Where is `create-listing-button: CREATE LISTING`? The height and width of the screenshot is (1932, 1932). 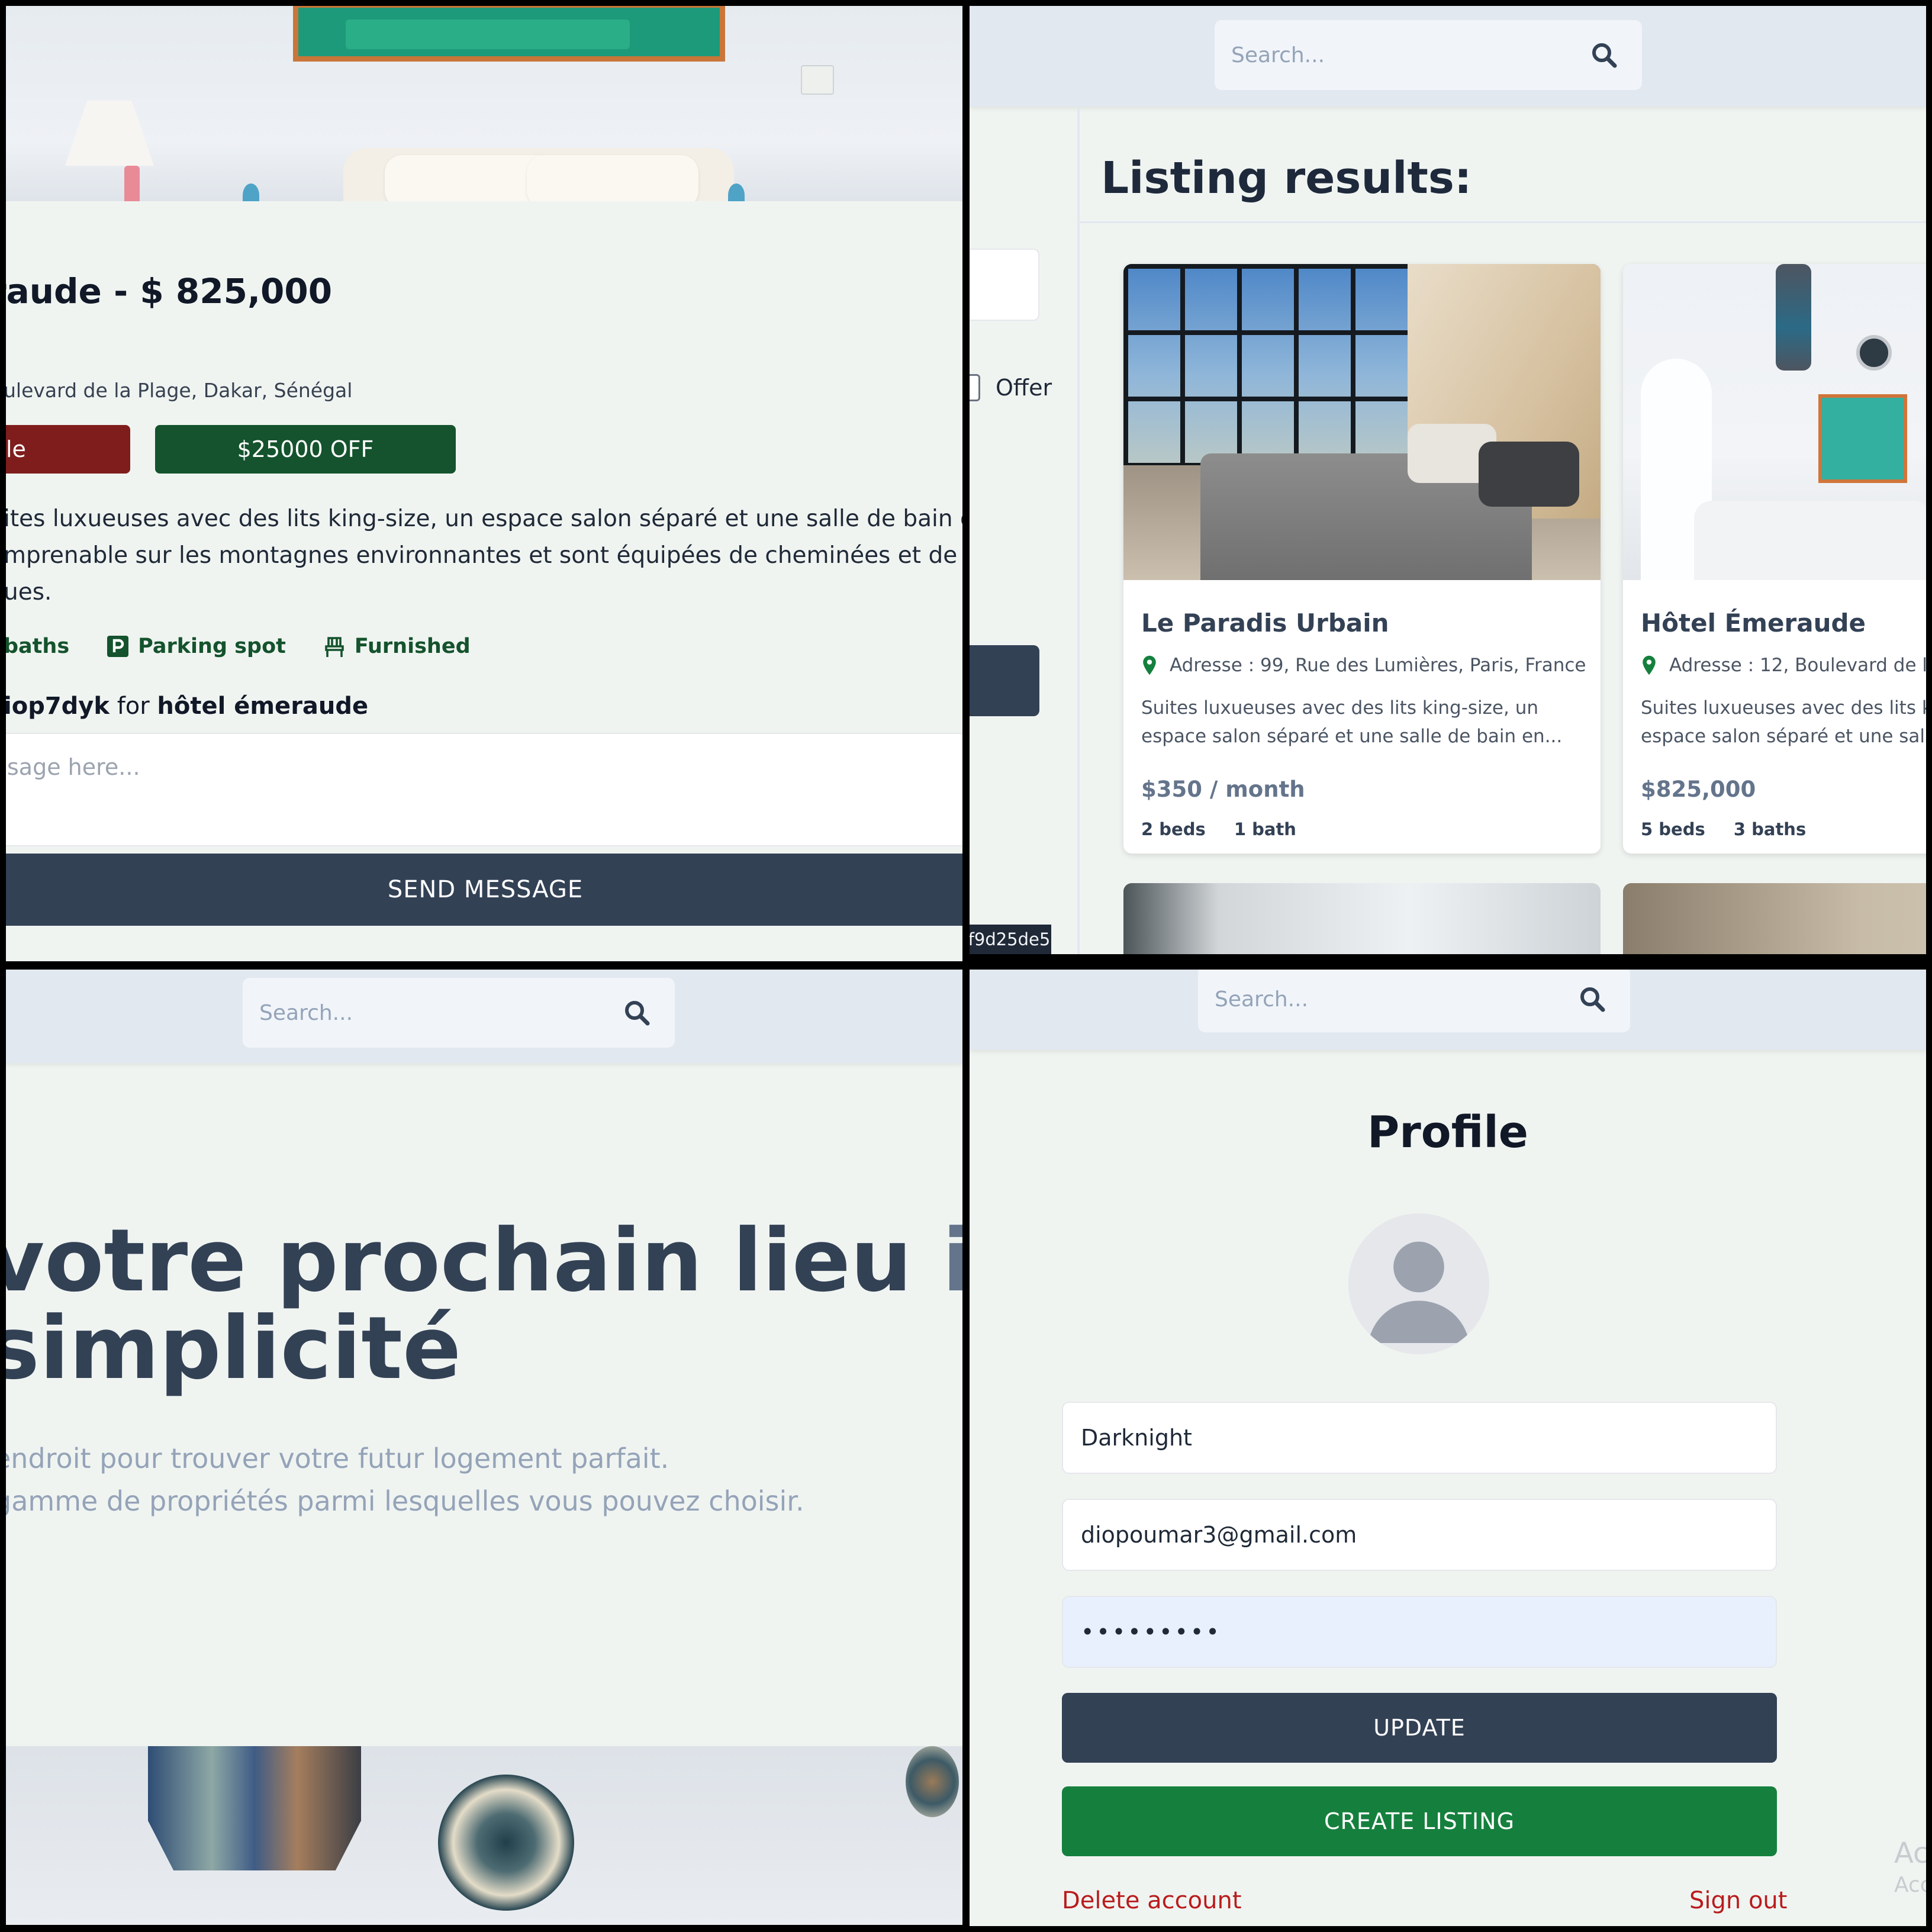
create-listing-button: CREATE LISTING is located at coordinates (1420, 1821).